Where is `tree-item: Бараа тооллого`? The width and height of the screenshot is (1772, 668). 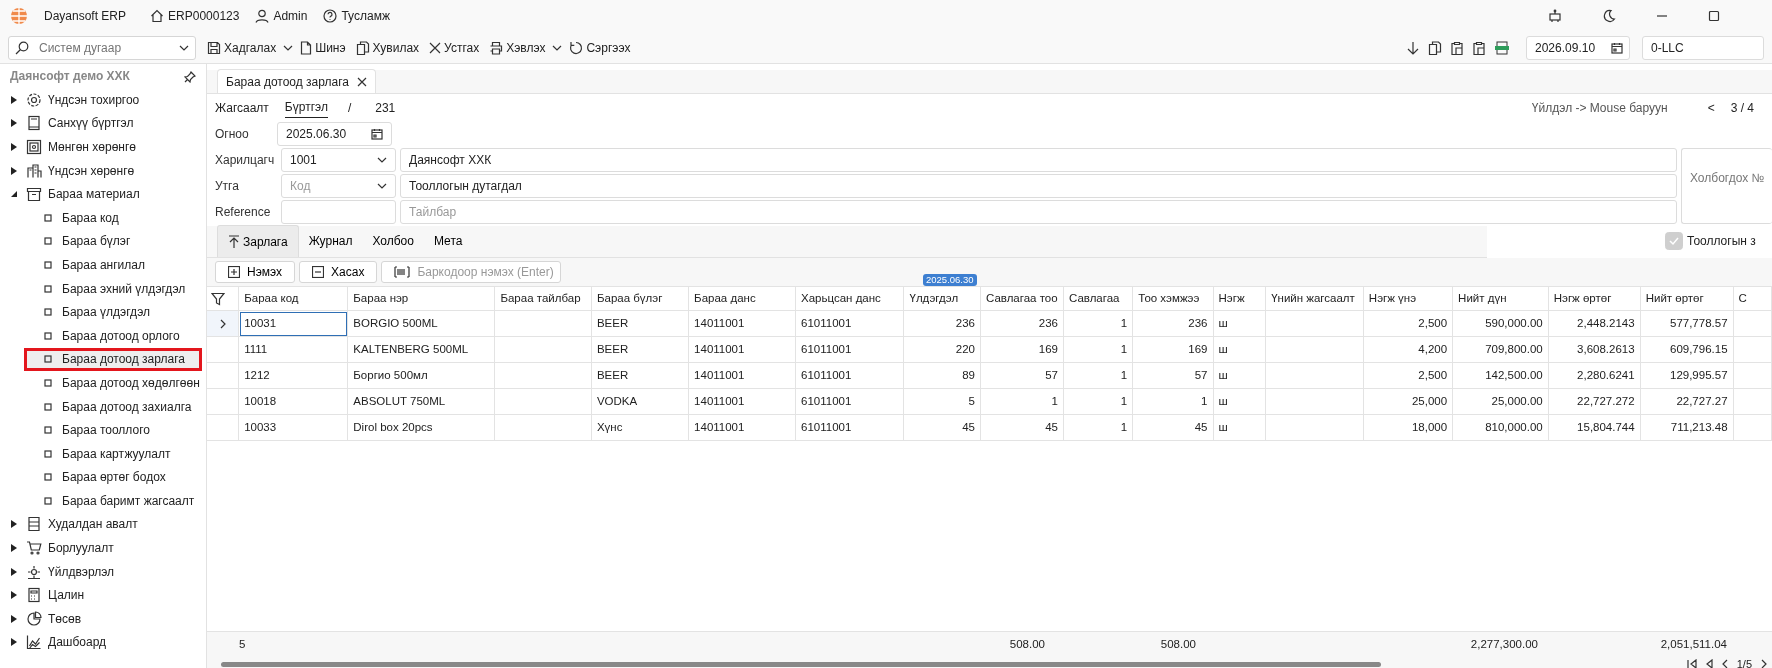
tree-item: Бараа тооллого is located at coordinates (102, 430).